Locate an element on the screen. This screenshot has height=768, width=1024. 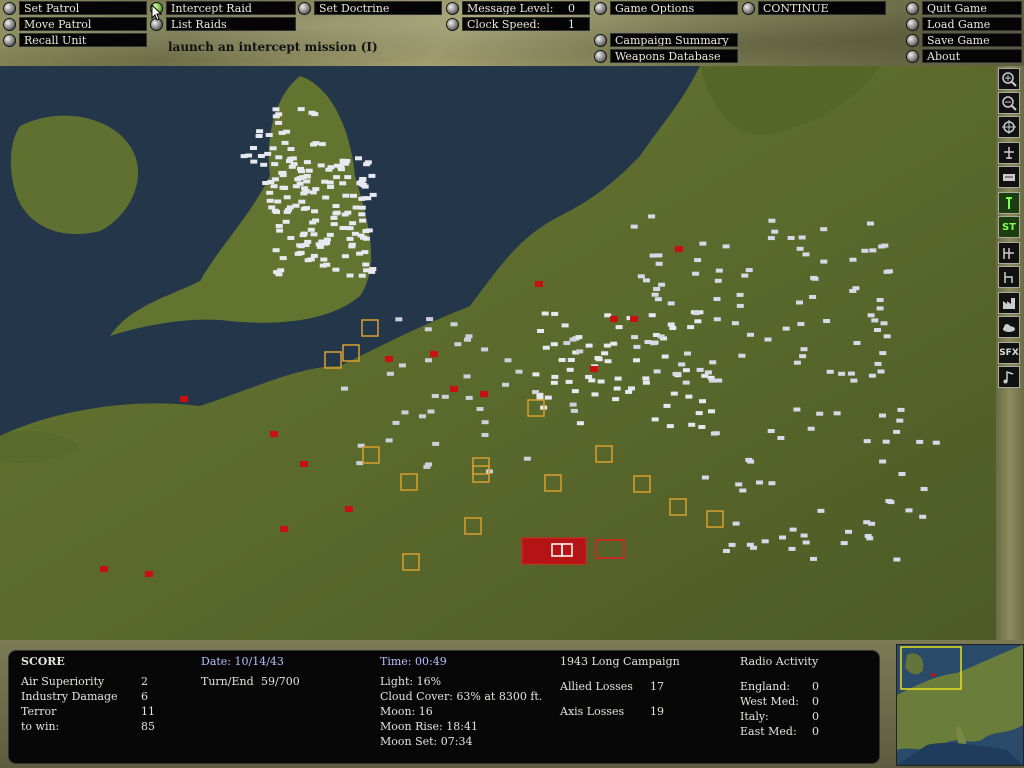
weather-icon is located at coordinates (1009, 327).